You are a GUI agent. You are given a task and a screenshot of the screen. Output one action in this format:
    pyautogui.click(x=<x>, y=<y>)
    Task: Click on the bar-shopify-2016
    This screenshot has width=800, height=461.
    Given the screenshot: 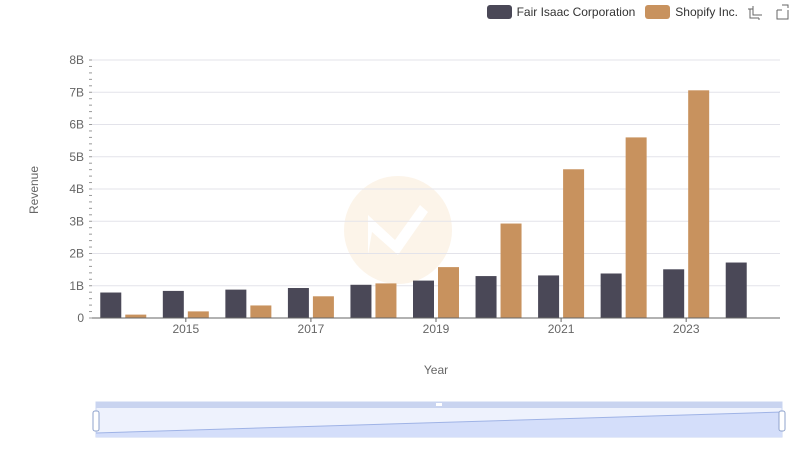 What is the action you would take?
    pyautogui.click(x=261, y=311)
    